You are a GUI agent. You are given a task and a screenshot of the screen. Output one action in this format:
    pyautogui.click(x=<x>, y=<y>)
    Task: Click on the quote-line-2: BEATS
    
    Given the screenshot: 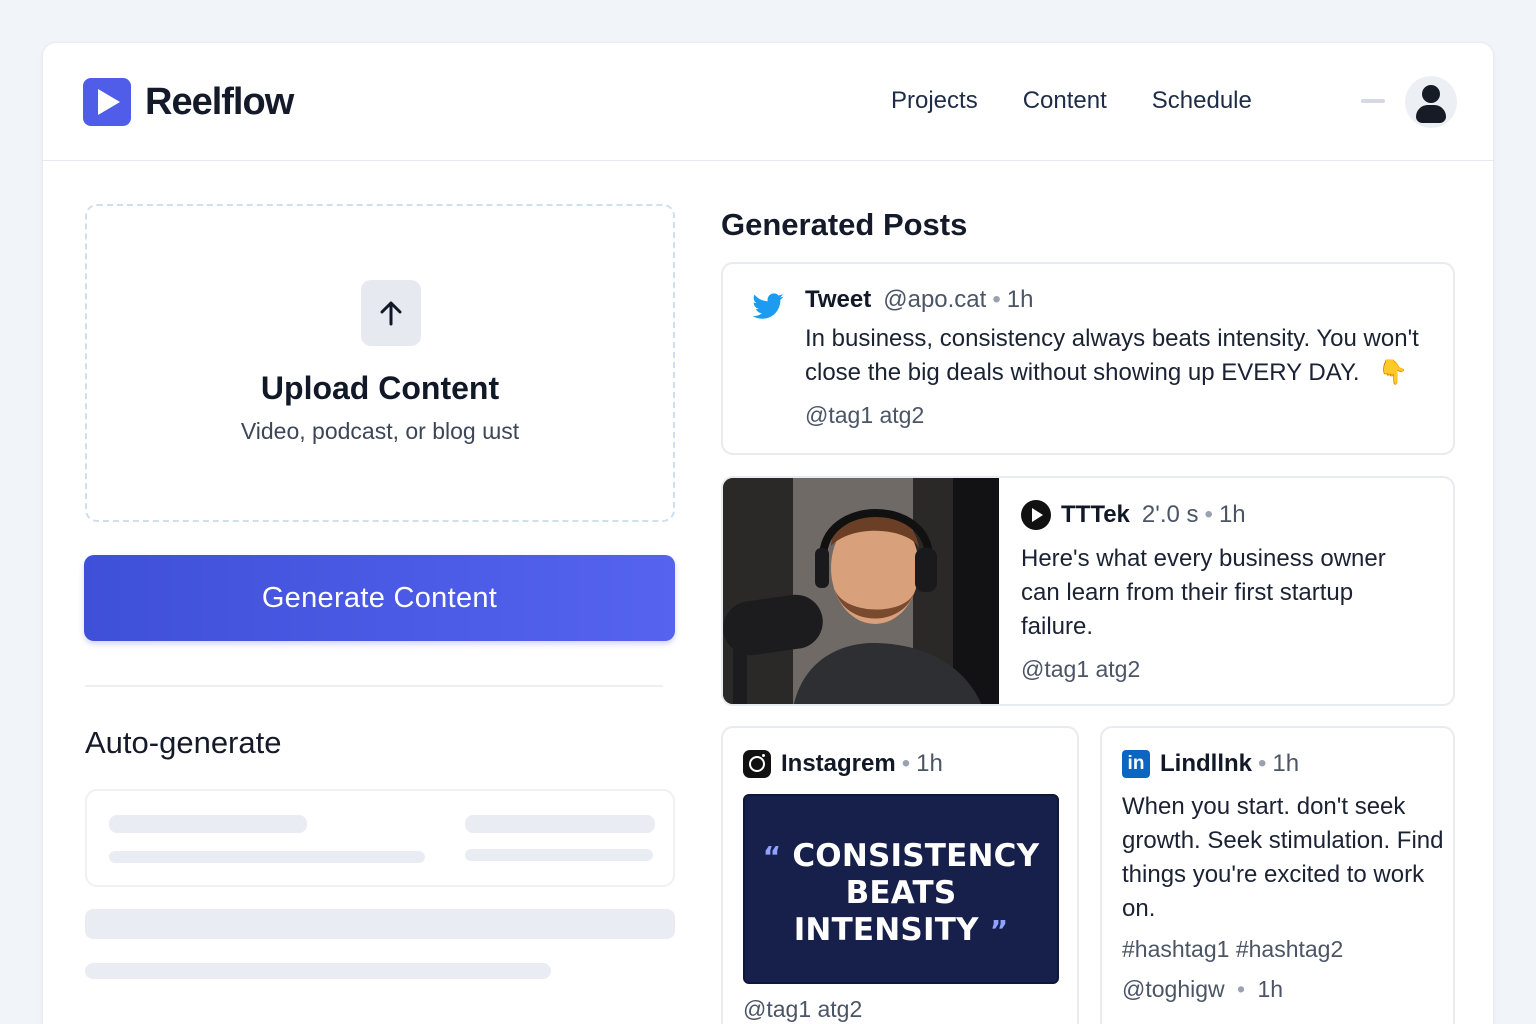 What is the action you would take?
    pyautogui.click(x=901, y=893)
    